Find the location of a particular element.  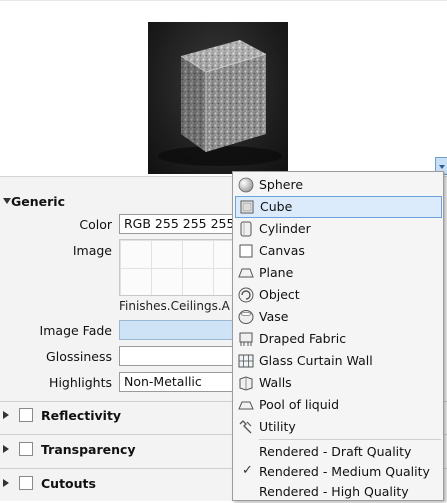

image-fade-slider is located at coordinates (177, 330).